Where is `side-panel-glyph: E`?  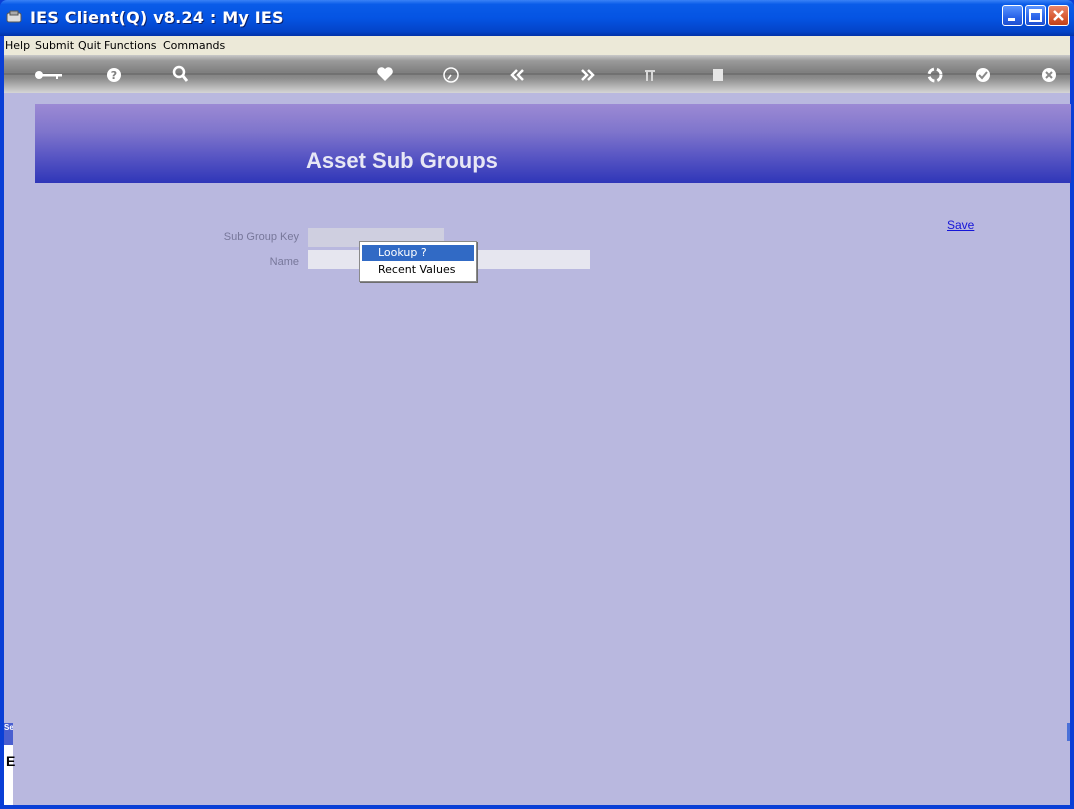
side-panel-glyph: E is located at coordinates (11, 761).